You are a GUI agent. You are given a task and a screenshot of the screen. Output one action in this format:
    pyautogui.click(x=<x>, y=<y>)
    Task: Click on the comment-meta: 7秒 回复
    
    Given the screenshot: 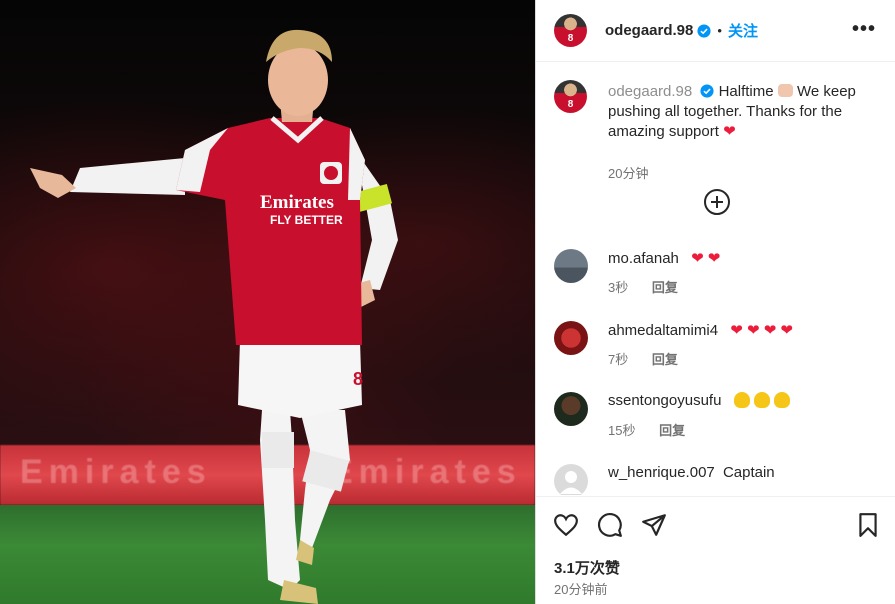 What is the action you would take?
    pyautogui.click(x=643, y=358)
    